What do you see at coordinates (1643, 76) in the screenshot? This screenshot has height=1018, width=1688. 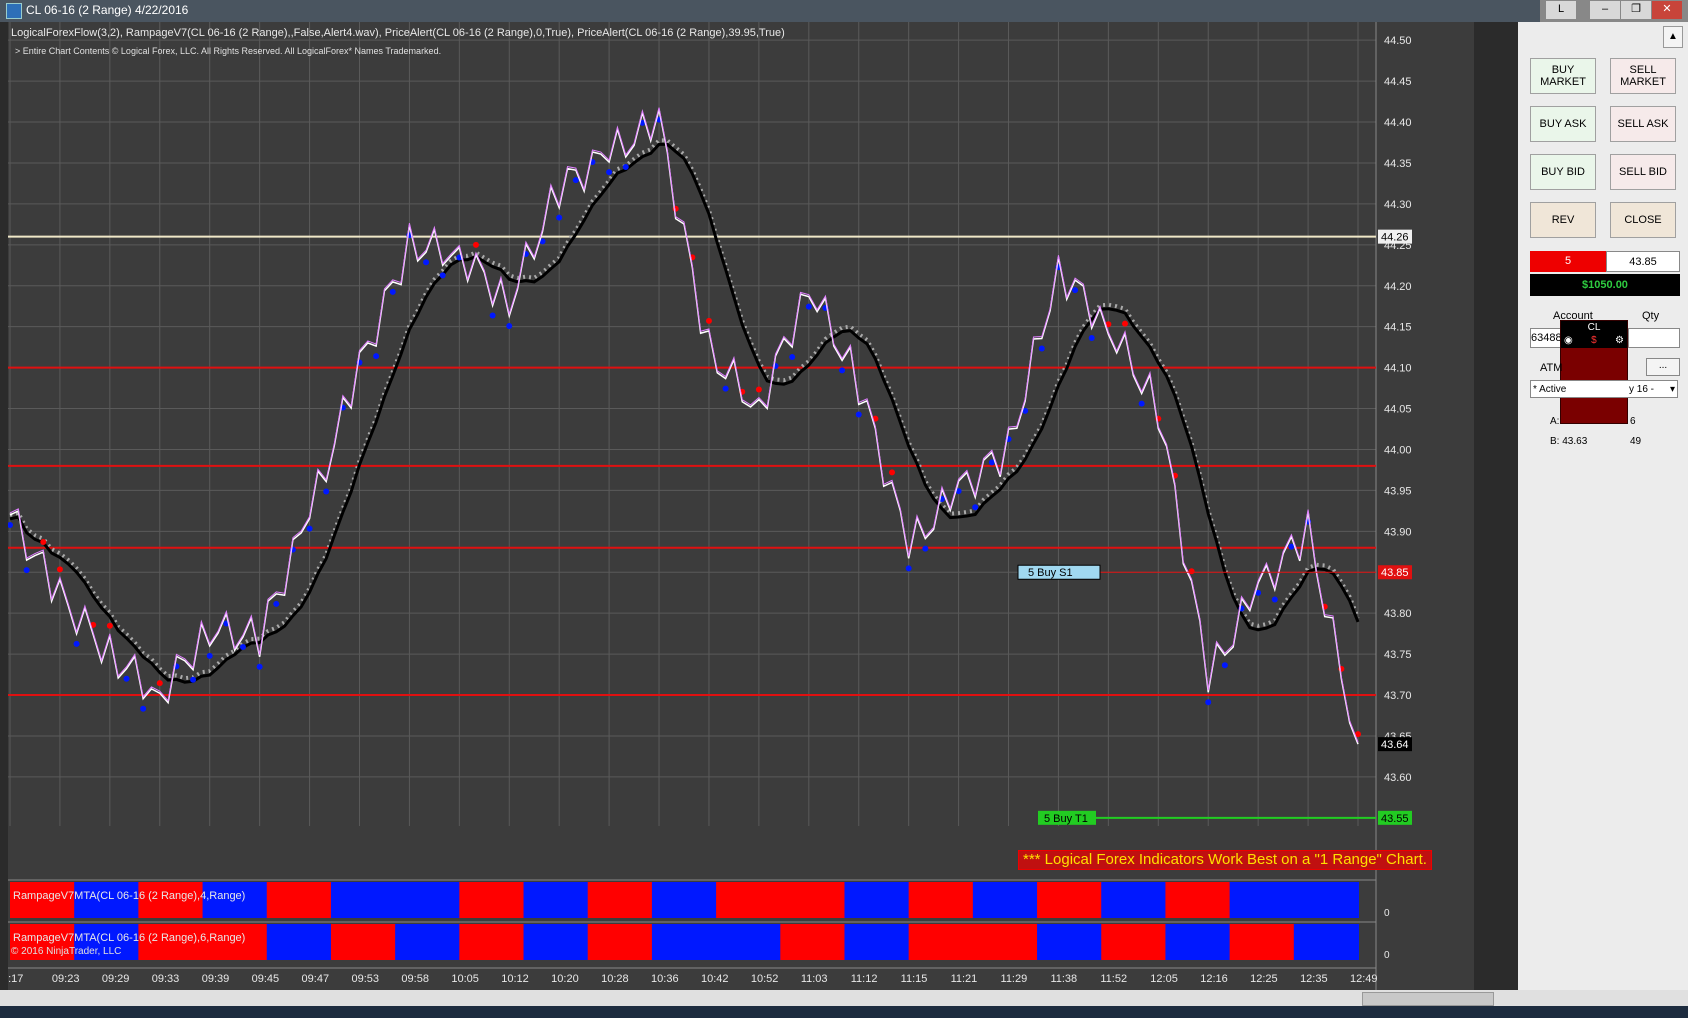 I see `sell-market-button: SELL MARKET` at bounding box center [1643, 76].